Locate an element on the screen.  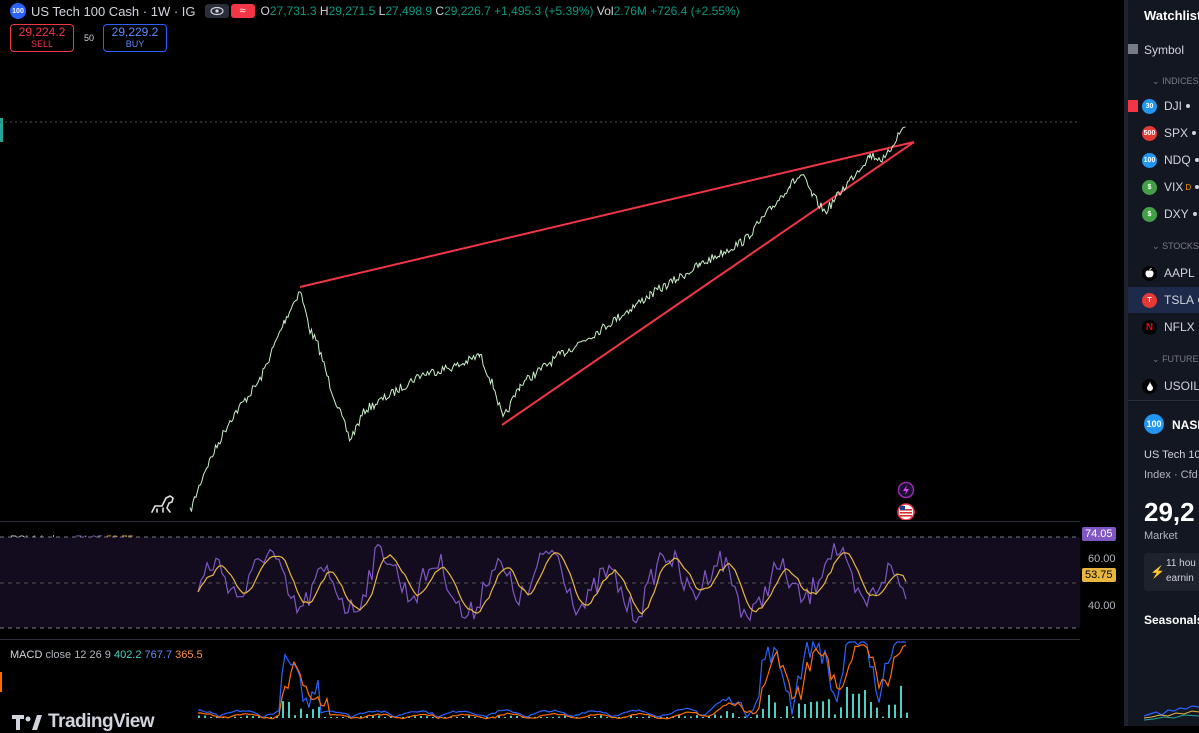
apple-icon is located at coordinates (1149, 273).